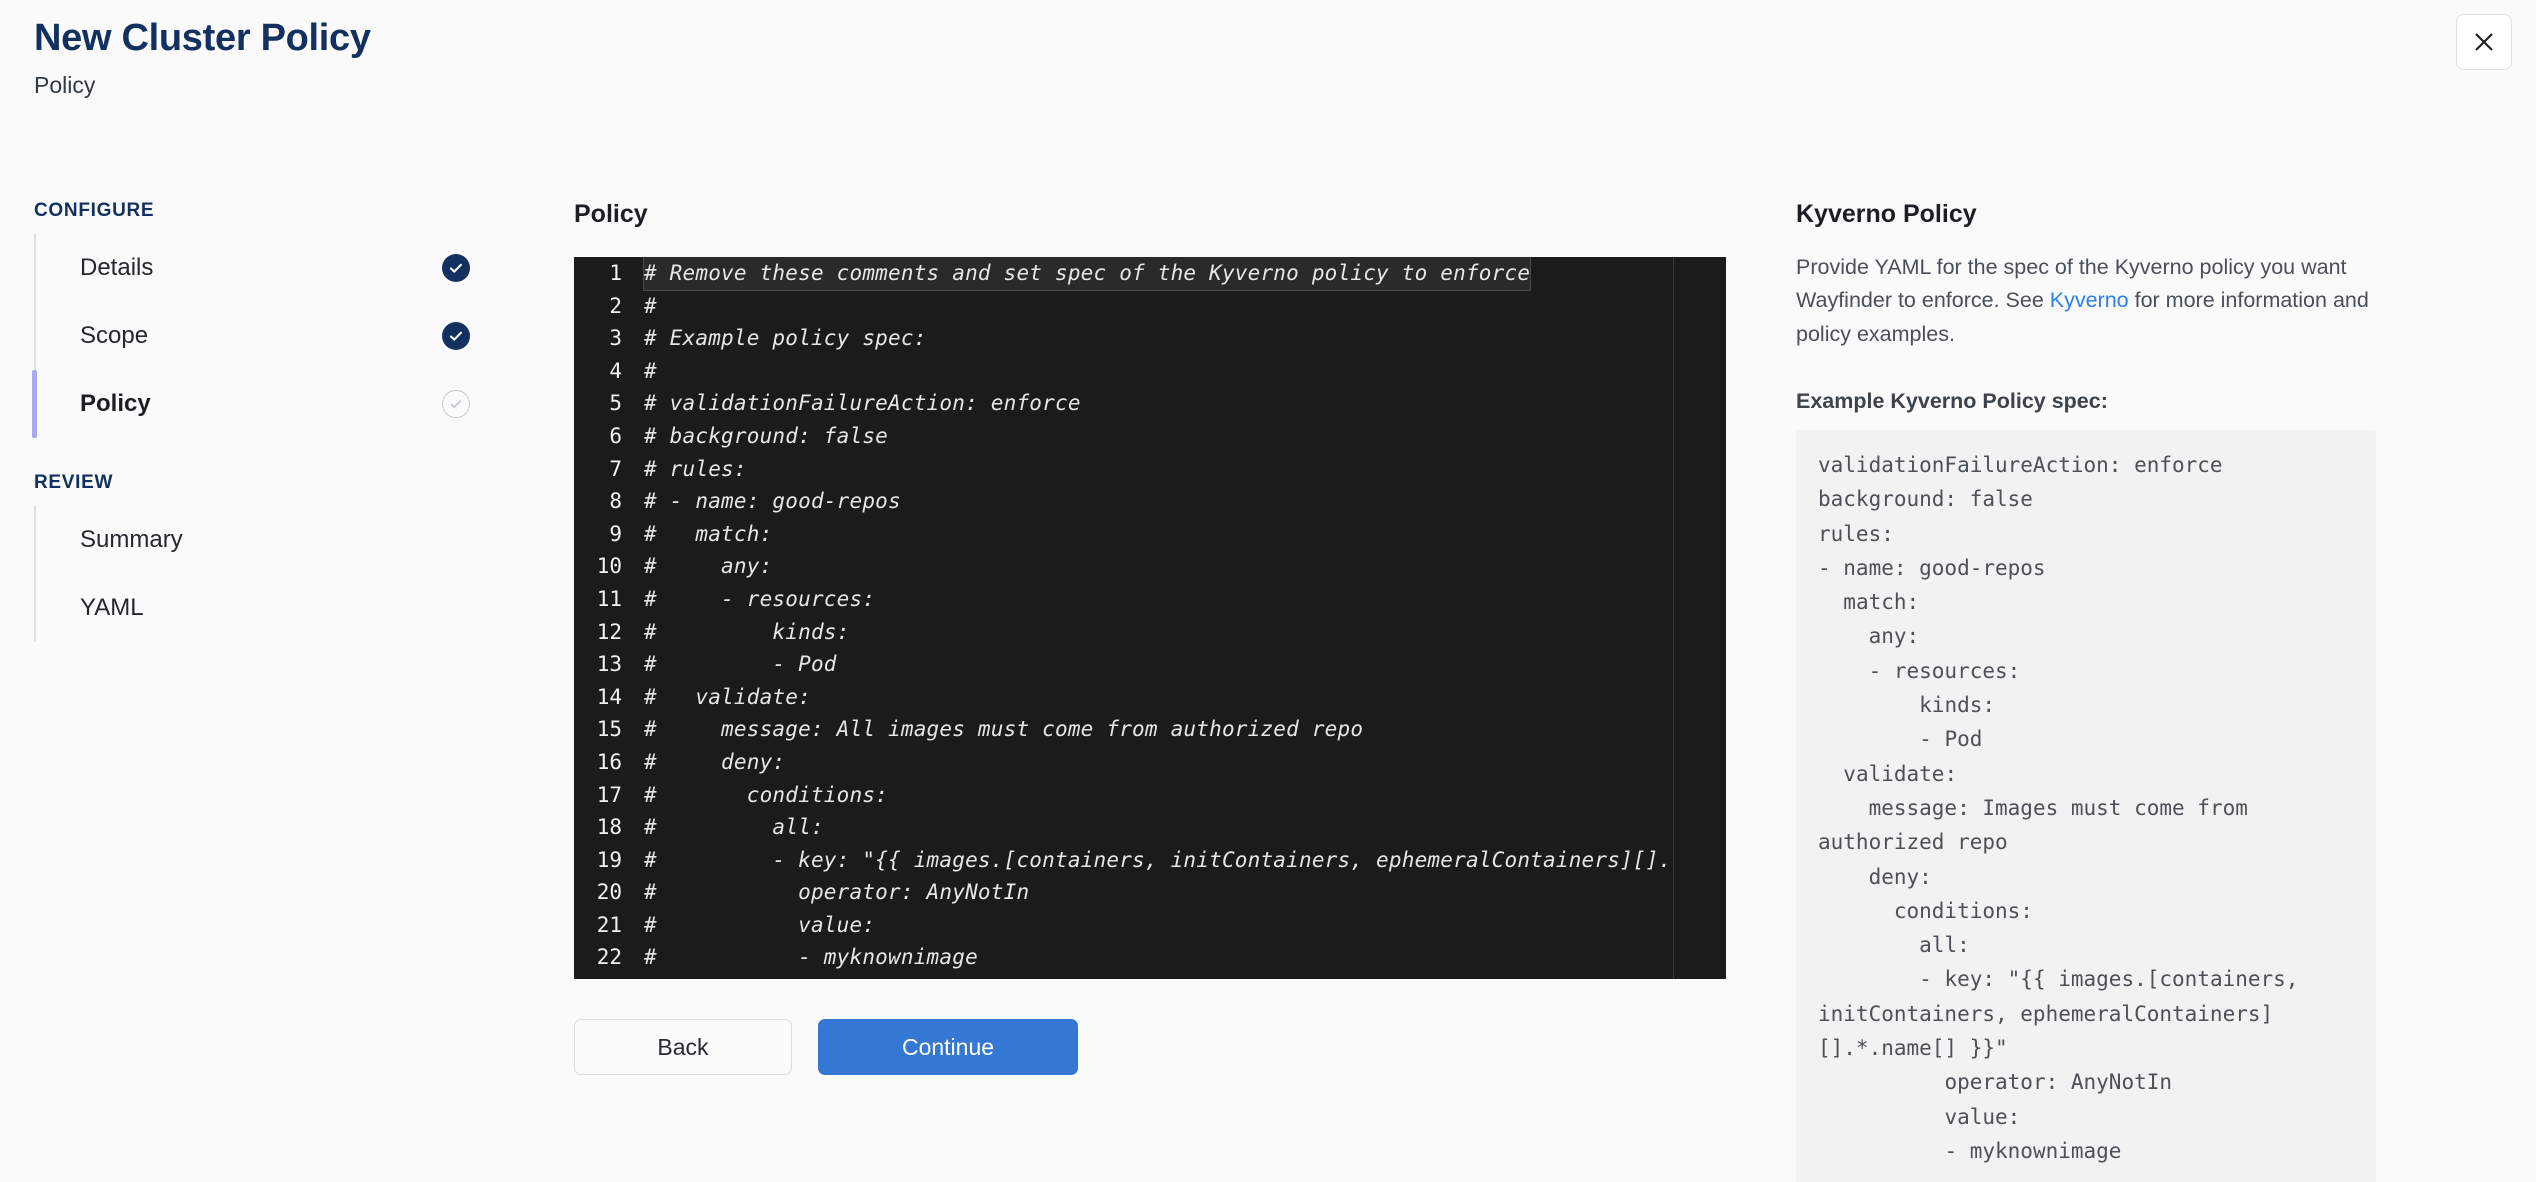 The image size is (2536, 1182). What do you see at coordinates (609, 794) in the screenshot?
I see `line-number: 17` at bounding box center [609, 794].